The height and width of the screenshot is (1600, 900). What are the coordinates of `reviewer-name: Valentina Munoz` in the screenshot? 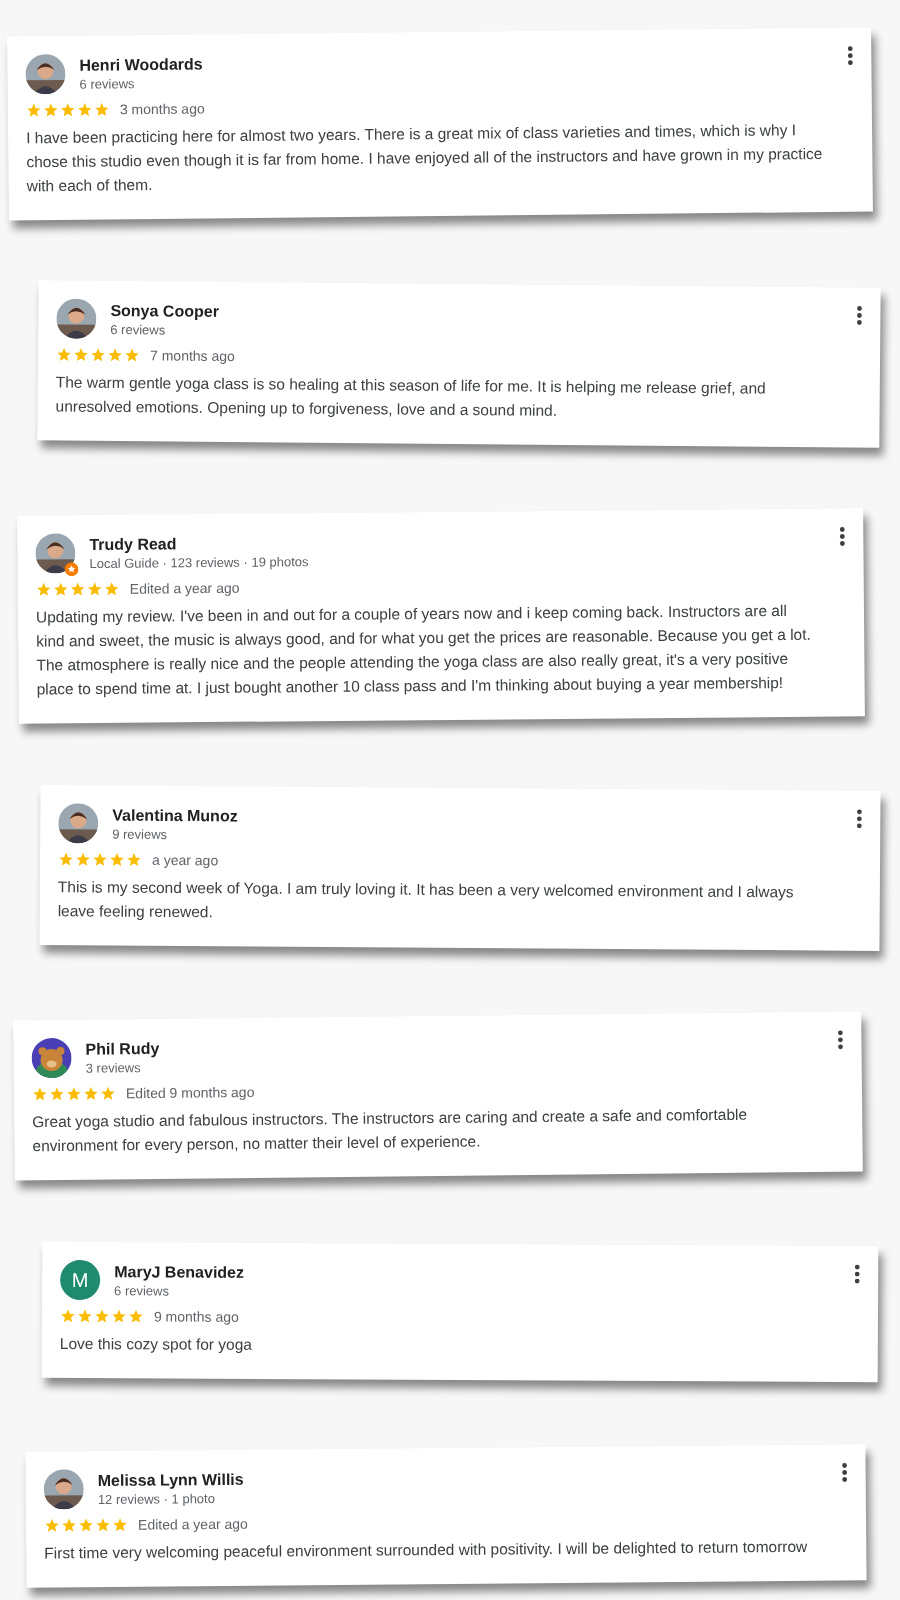 It's located at (175, 816).